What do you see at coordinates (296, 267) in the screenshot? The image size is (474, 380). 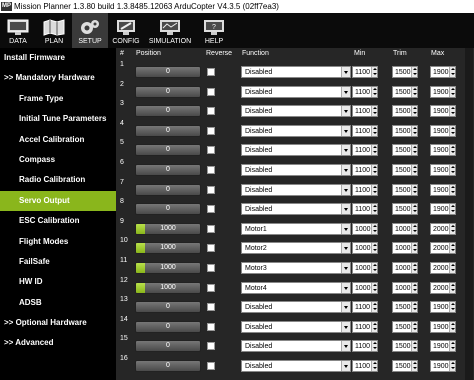 I see `function-select: Motor3` at bounding box center [296, 267].